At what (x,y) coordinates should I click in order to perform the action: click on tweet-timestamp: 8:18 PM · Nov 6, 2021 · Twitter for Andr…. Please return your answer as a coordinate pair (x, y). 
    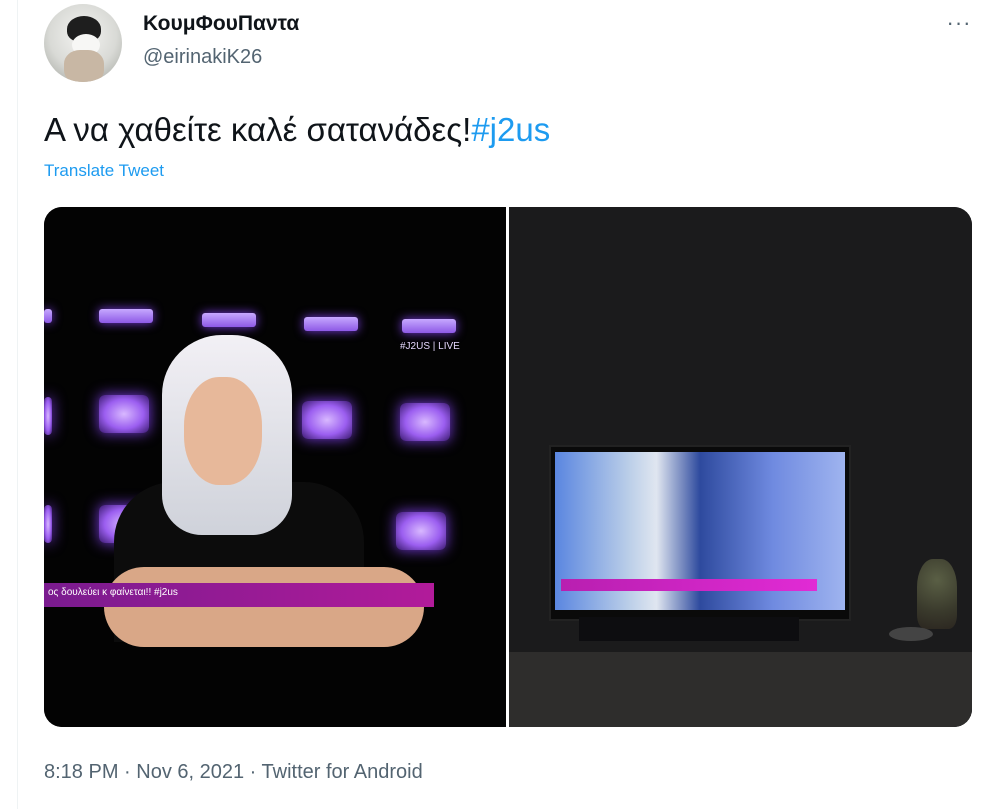
    Looking at the image, I should click on (233, 772).